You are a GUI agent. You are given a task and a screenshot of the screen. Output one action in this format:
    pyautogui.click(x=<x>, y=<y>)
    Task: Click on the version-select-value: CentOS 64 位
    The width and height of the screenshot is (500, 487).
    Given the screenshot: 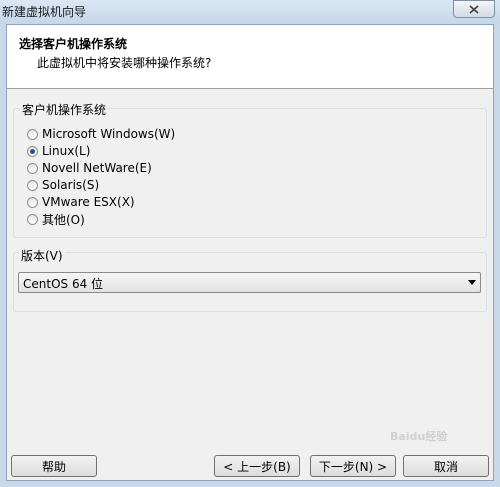 What is the action you would take?
    pyautogui.click(x=63, y=284)
    